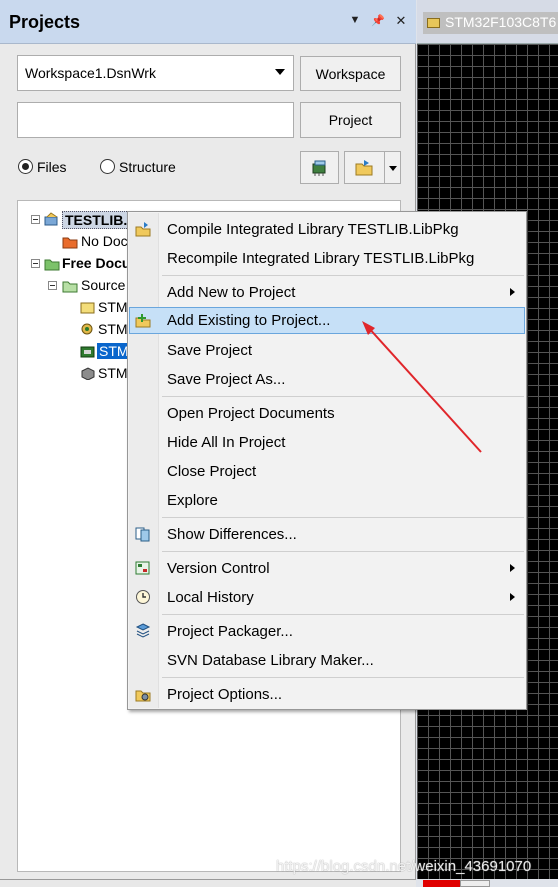 This screenshot has width=558, height=887. I want to click on document-tab: STM32F103C8T6, so click(490, 23).